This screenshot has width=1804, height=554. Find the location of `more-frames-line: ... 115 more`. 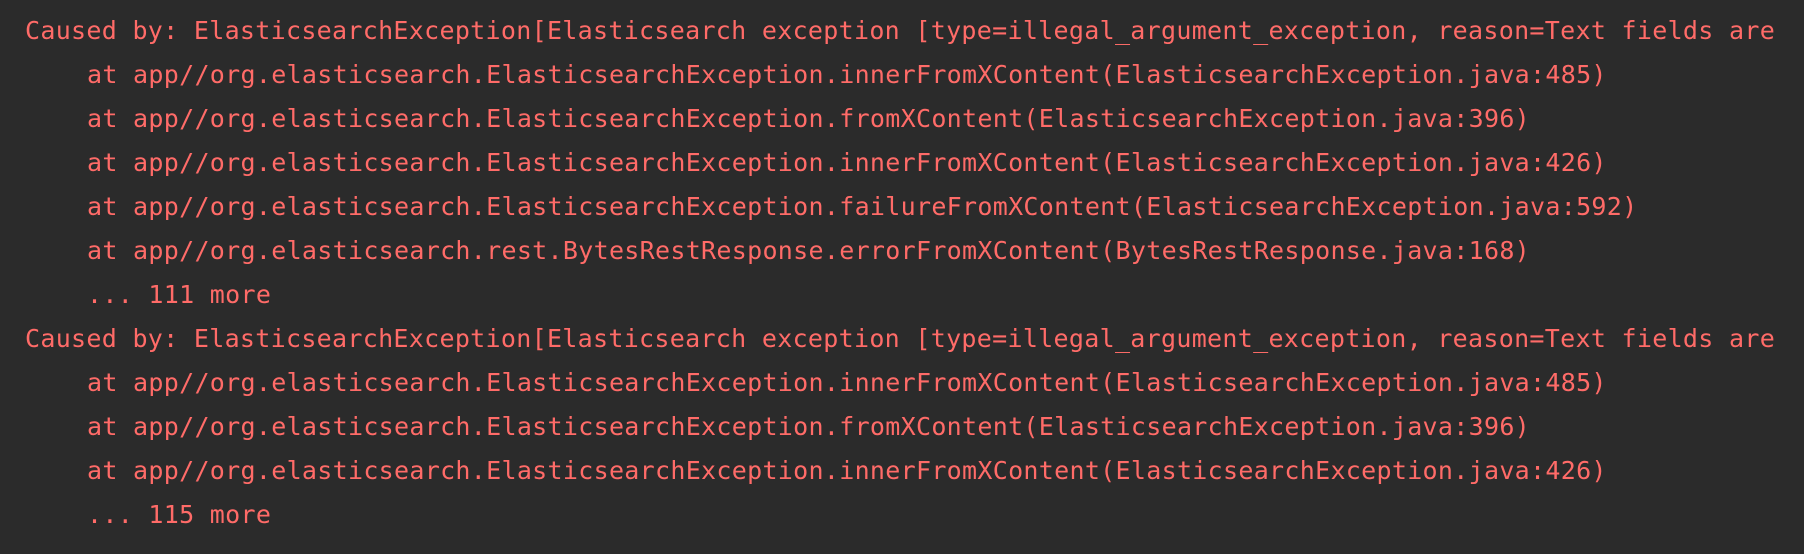

more-frames-line: ... 115 more is located at coordinates (179, 514).